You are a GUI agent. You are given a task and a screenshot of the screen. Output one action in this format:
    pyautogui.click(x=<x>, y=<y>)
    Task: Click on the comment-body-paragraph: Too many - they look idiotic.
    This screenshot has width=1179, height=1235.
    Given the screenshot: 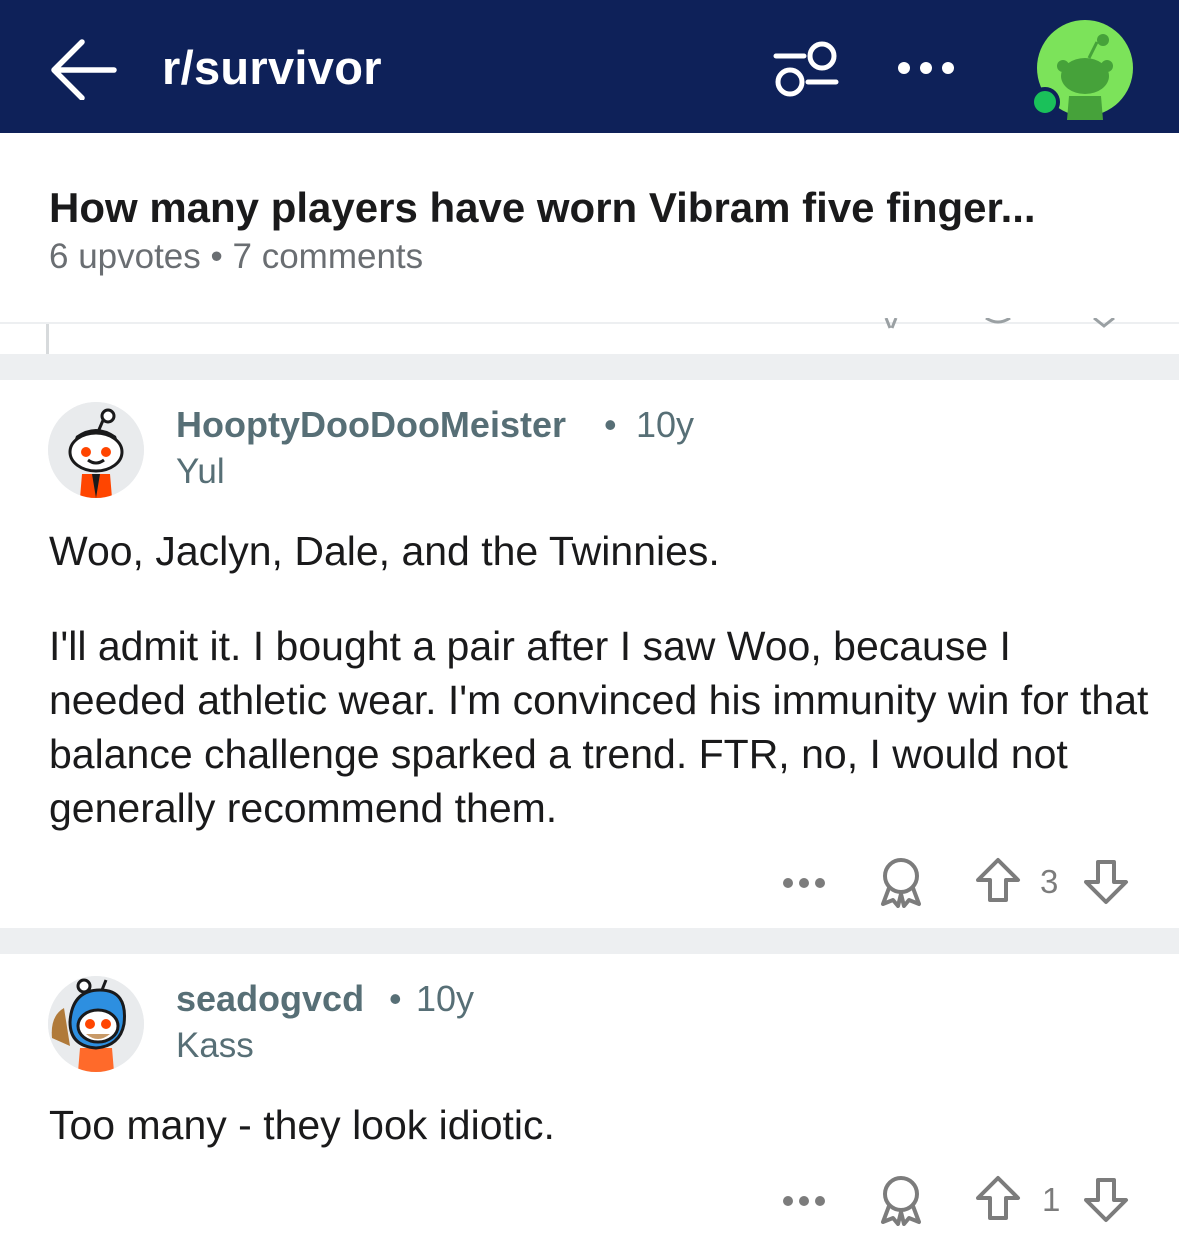 What is the action you would take?
    pyautogui.click(x=302, y=1125)
    